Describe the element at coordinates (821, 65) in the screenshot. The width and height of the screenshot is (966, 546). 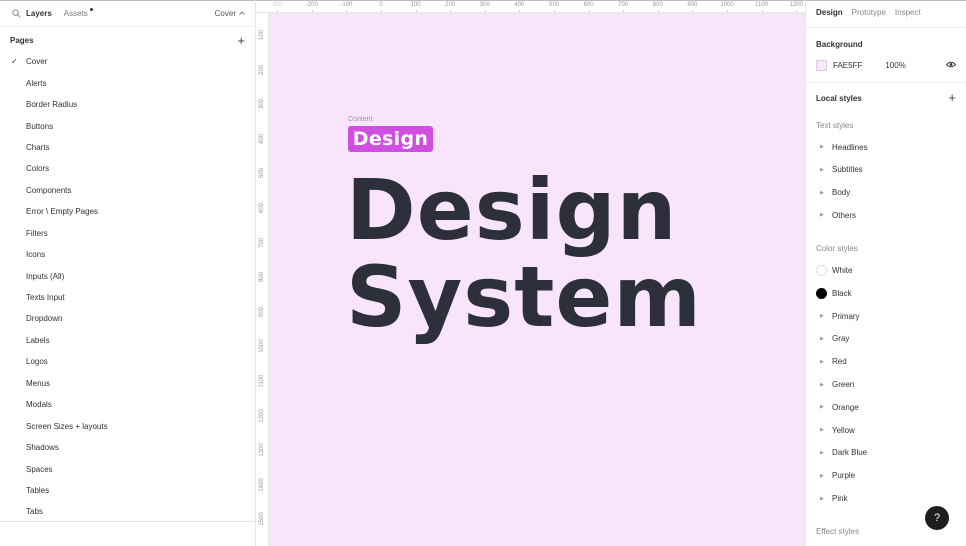
I see `background-swatch` at that location.